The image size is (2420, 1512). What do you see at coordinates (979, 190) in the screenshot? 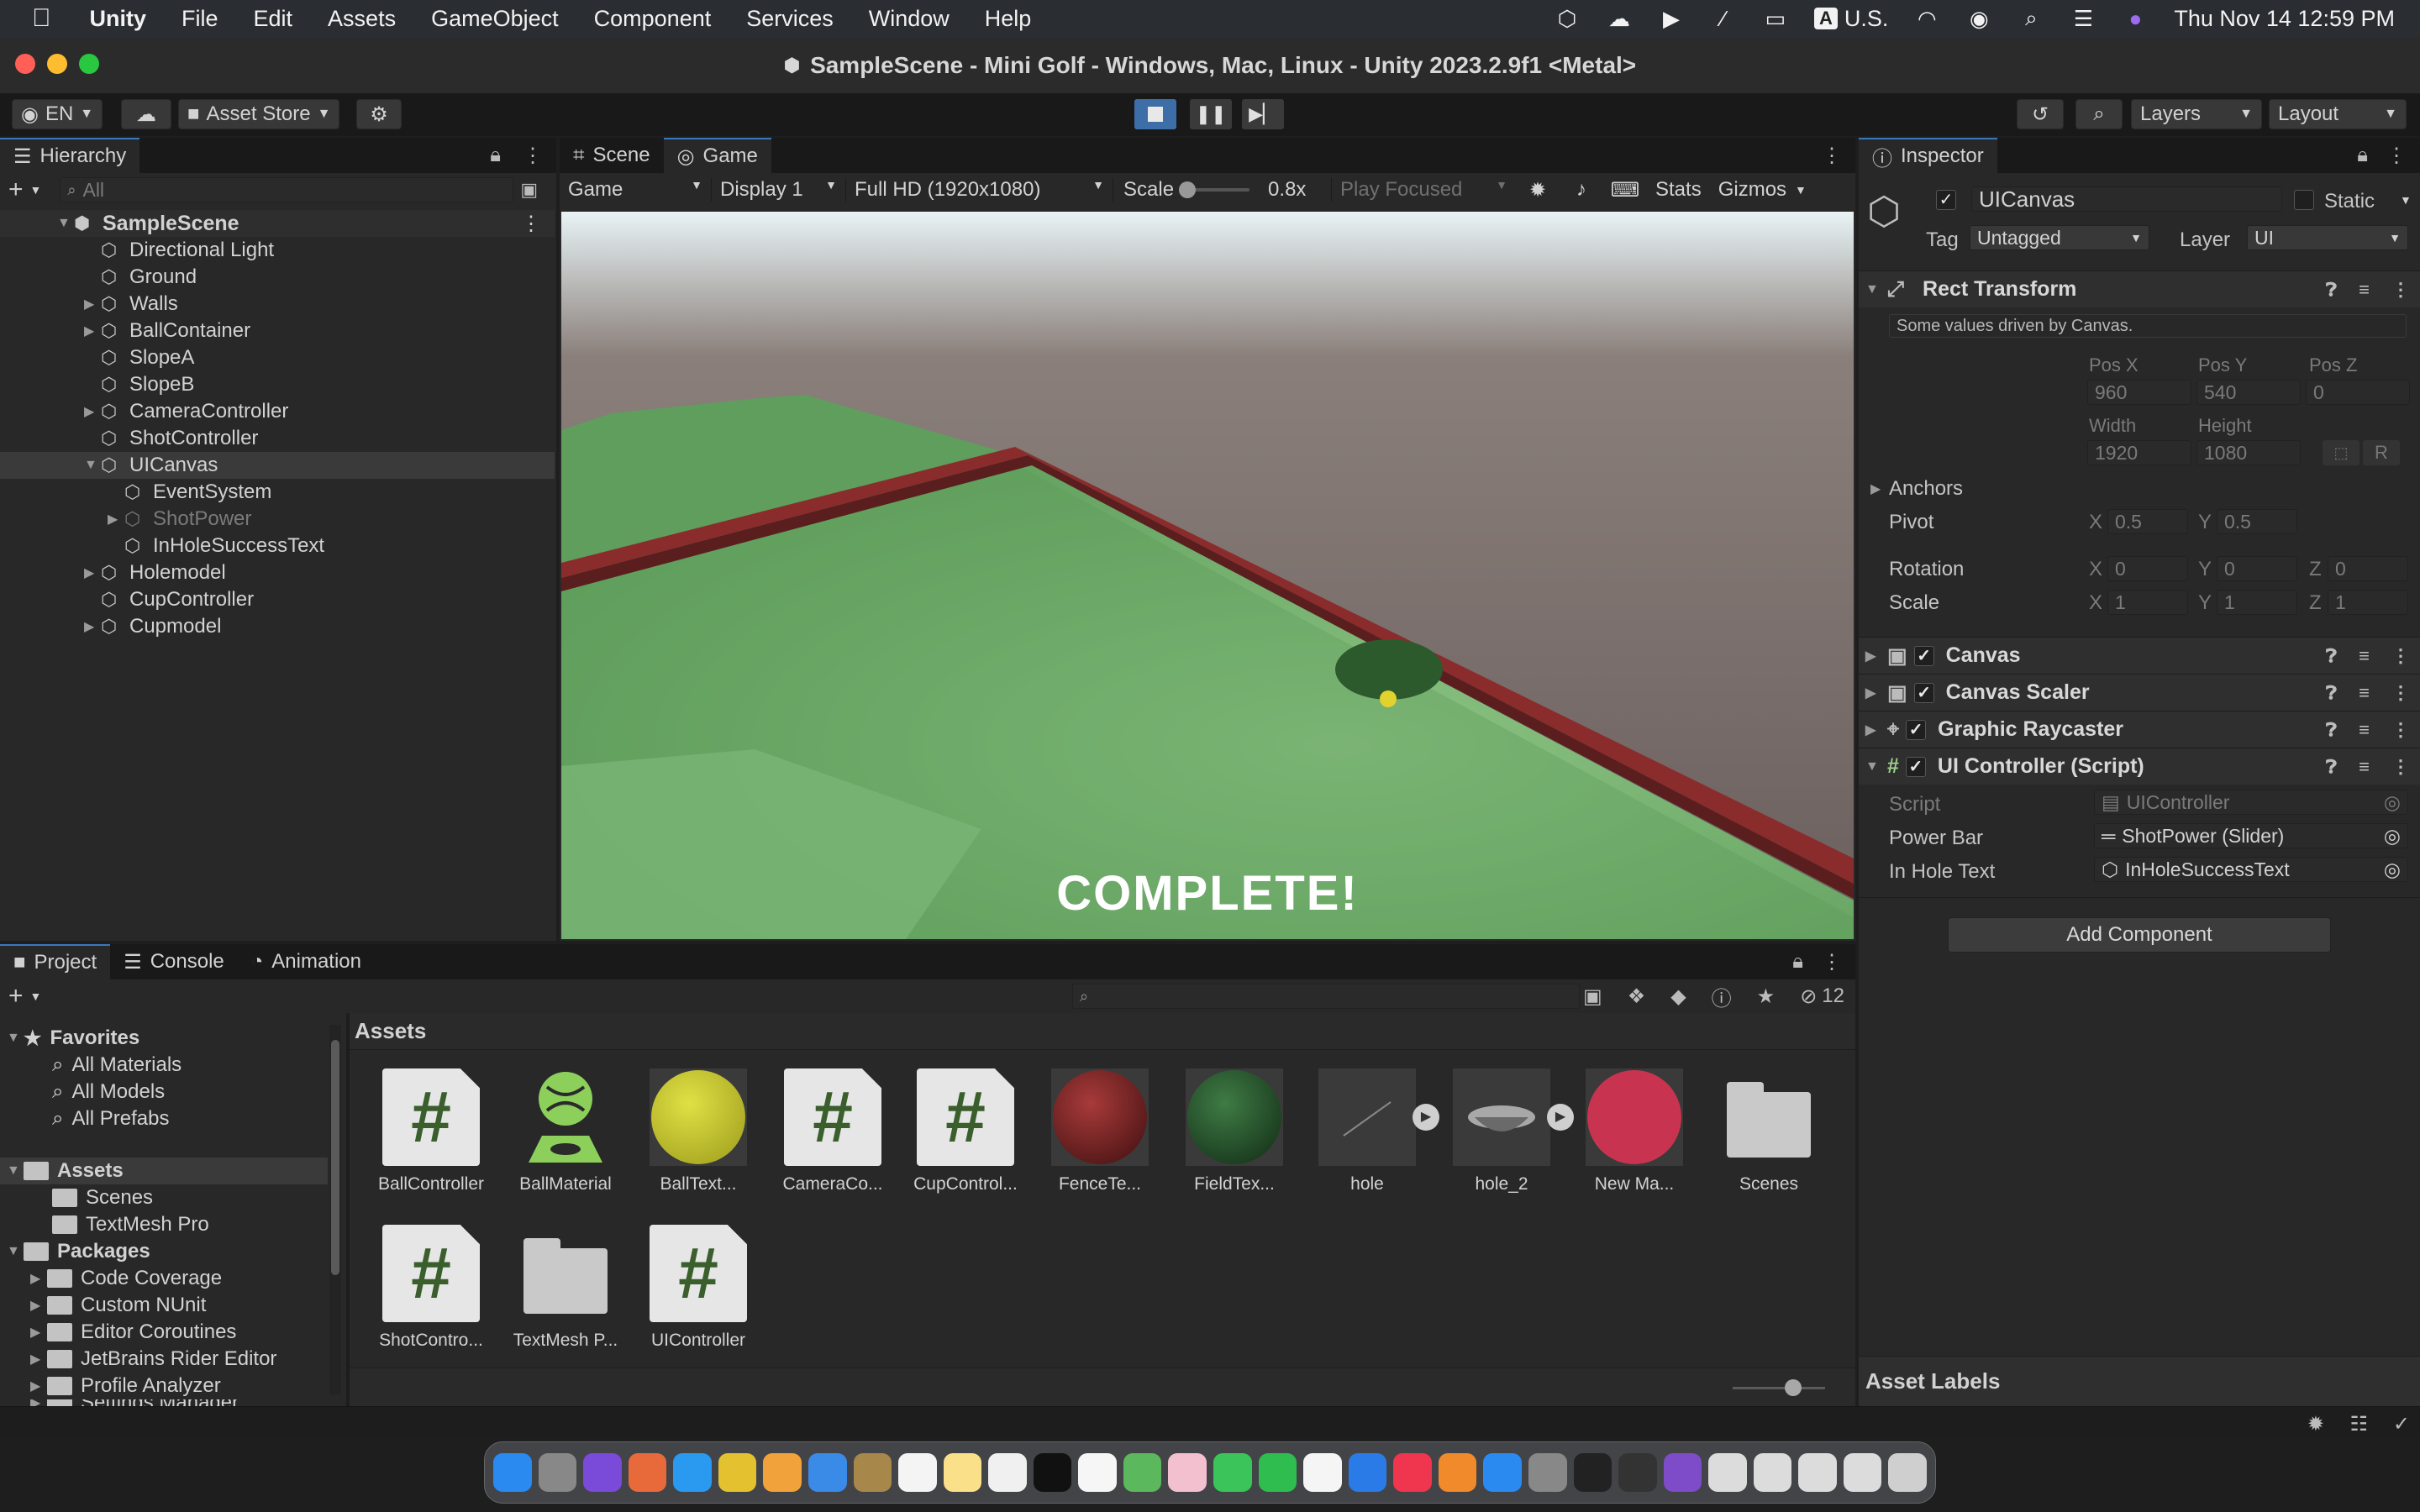
I see `resolution-dropdown: Full HD (1920x1080) ▼` at bounding box center [979, 190].